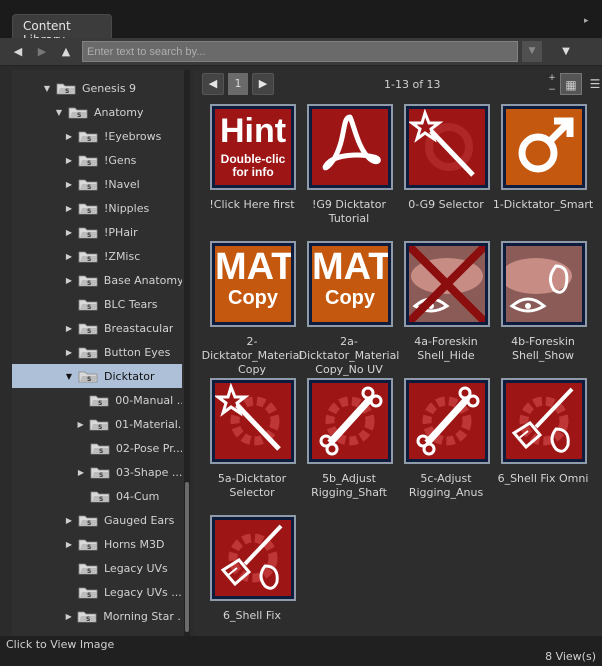 This screenshot has width=602, height=666. Describe the element at coordinates (97, 88) in the screenshot. I see `tree-item: ▼ S Genesis 9` at that location.